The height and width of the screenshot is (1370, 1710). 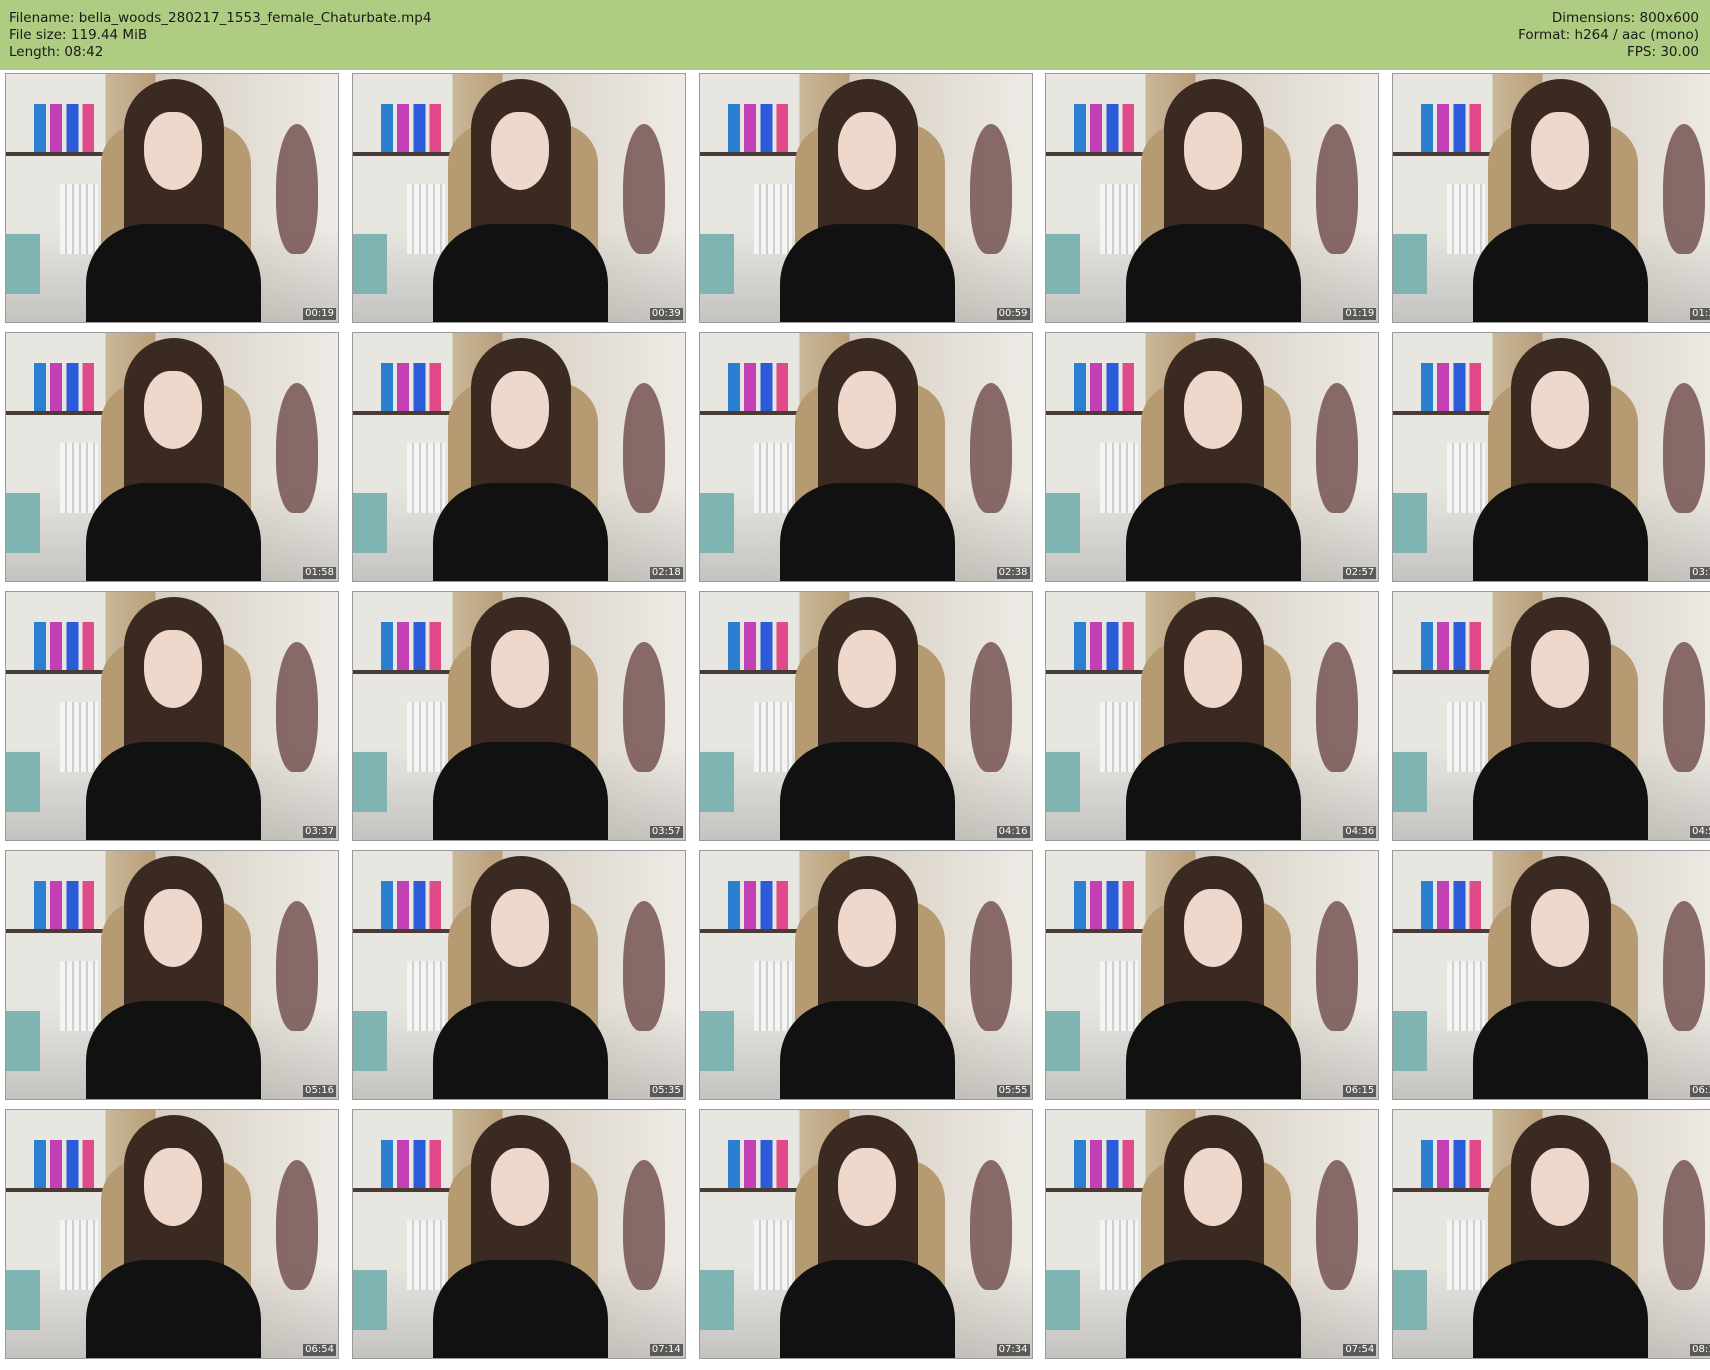 What do you see at coordinates (1608, 35) in the screenshot?
I see `format-text: Format: h264 / aac (mono)` at bounding box center [1608, 35].